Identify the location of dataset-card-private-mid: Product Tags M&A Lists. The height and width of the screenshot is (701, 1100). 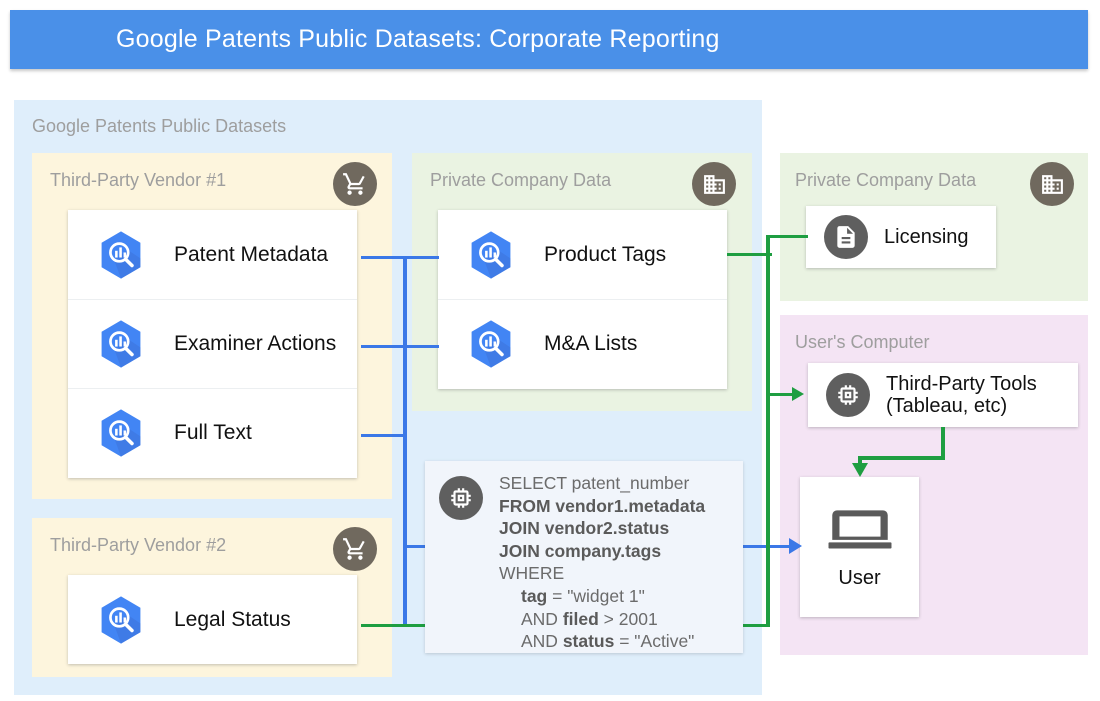
(582, 299).